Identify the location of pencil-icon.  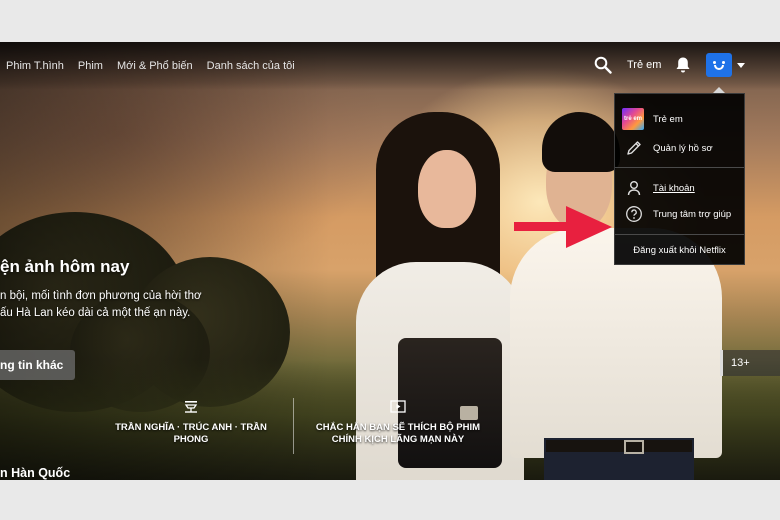
(634, 148).